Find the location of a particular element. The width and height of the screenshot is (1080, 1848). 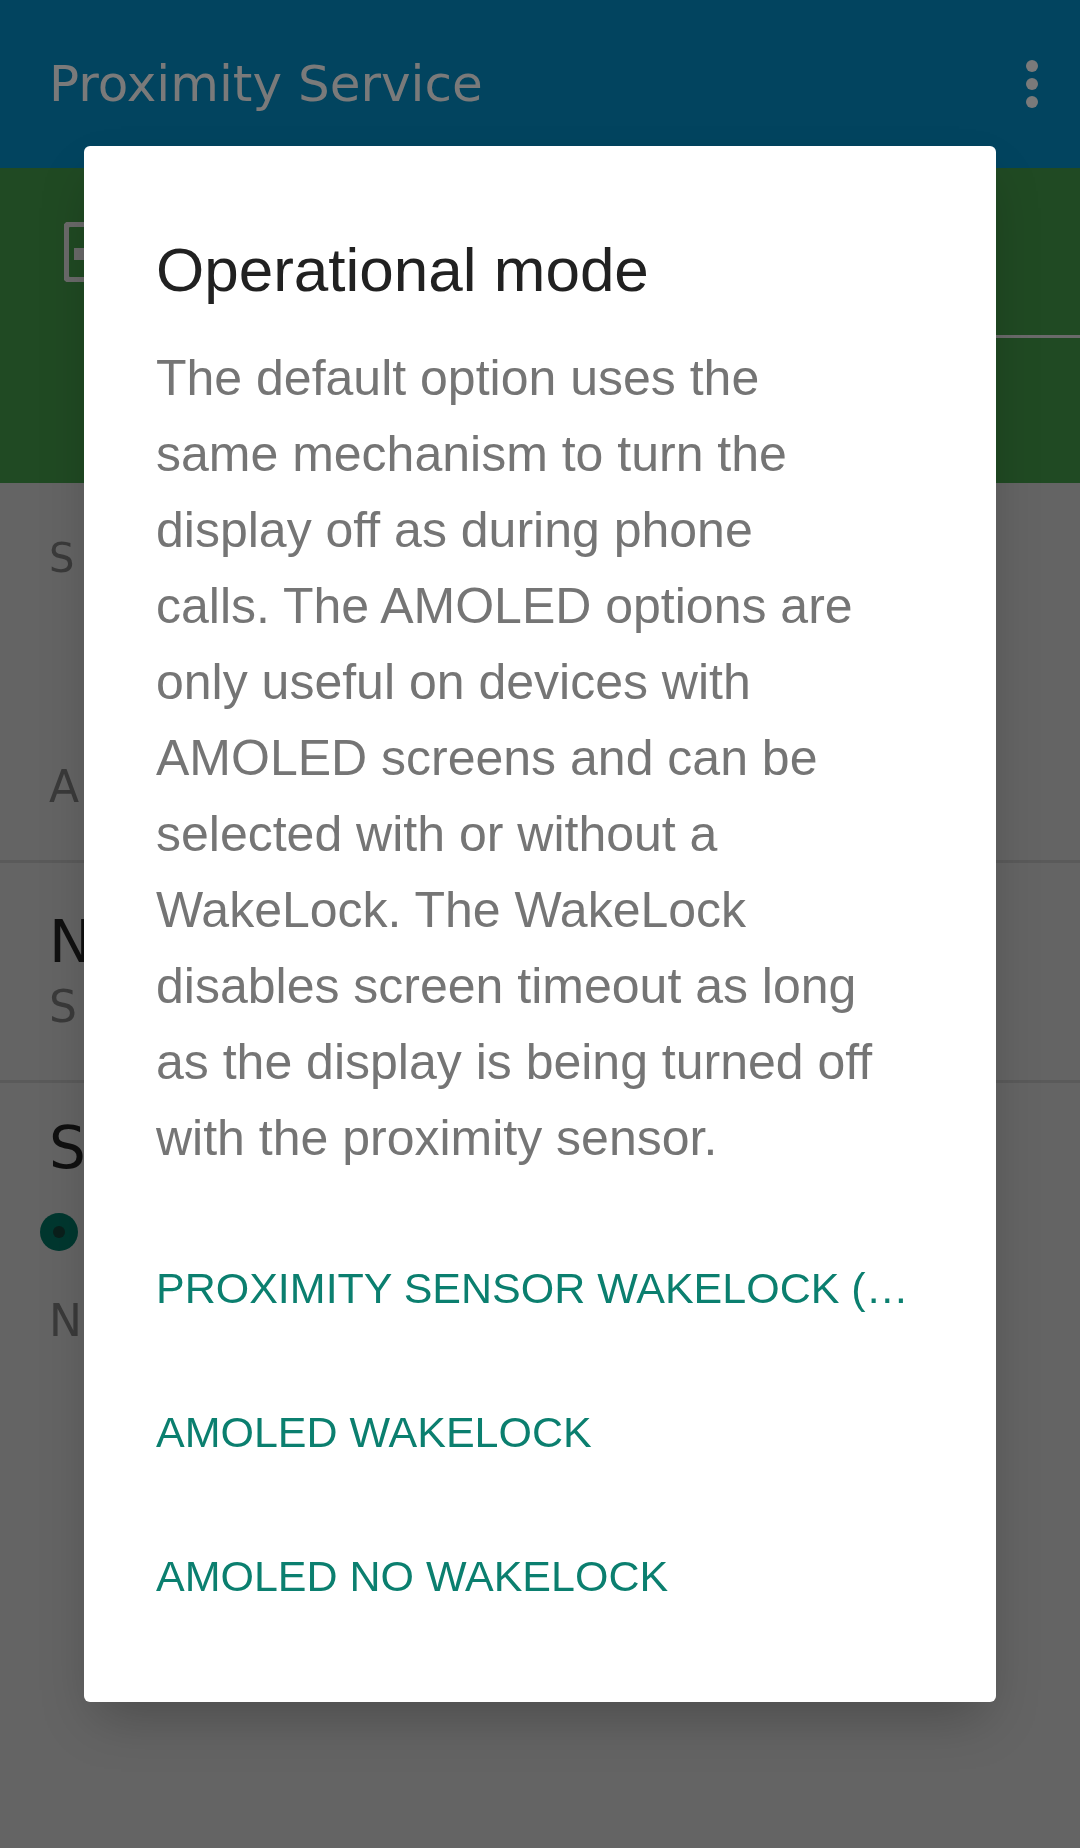

option-button: AMOLED NO WAKELOCK is located at coordinates (546, 1576).